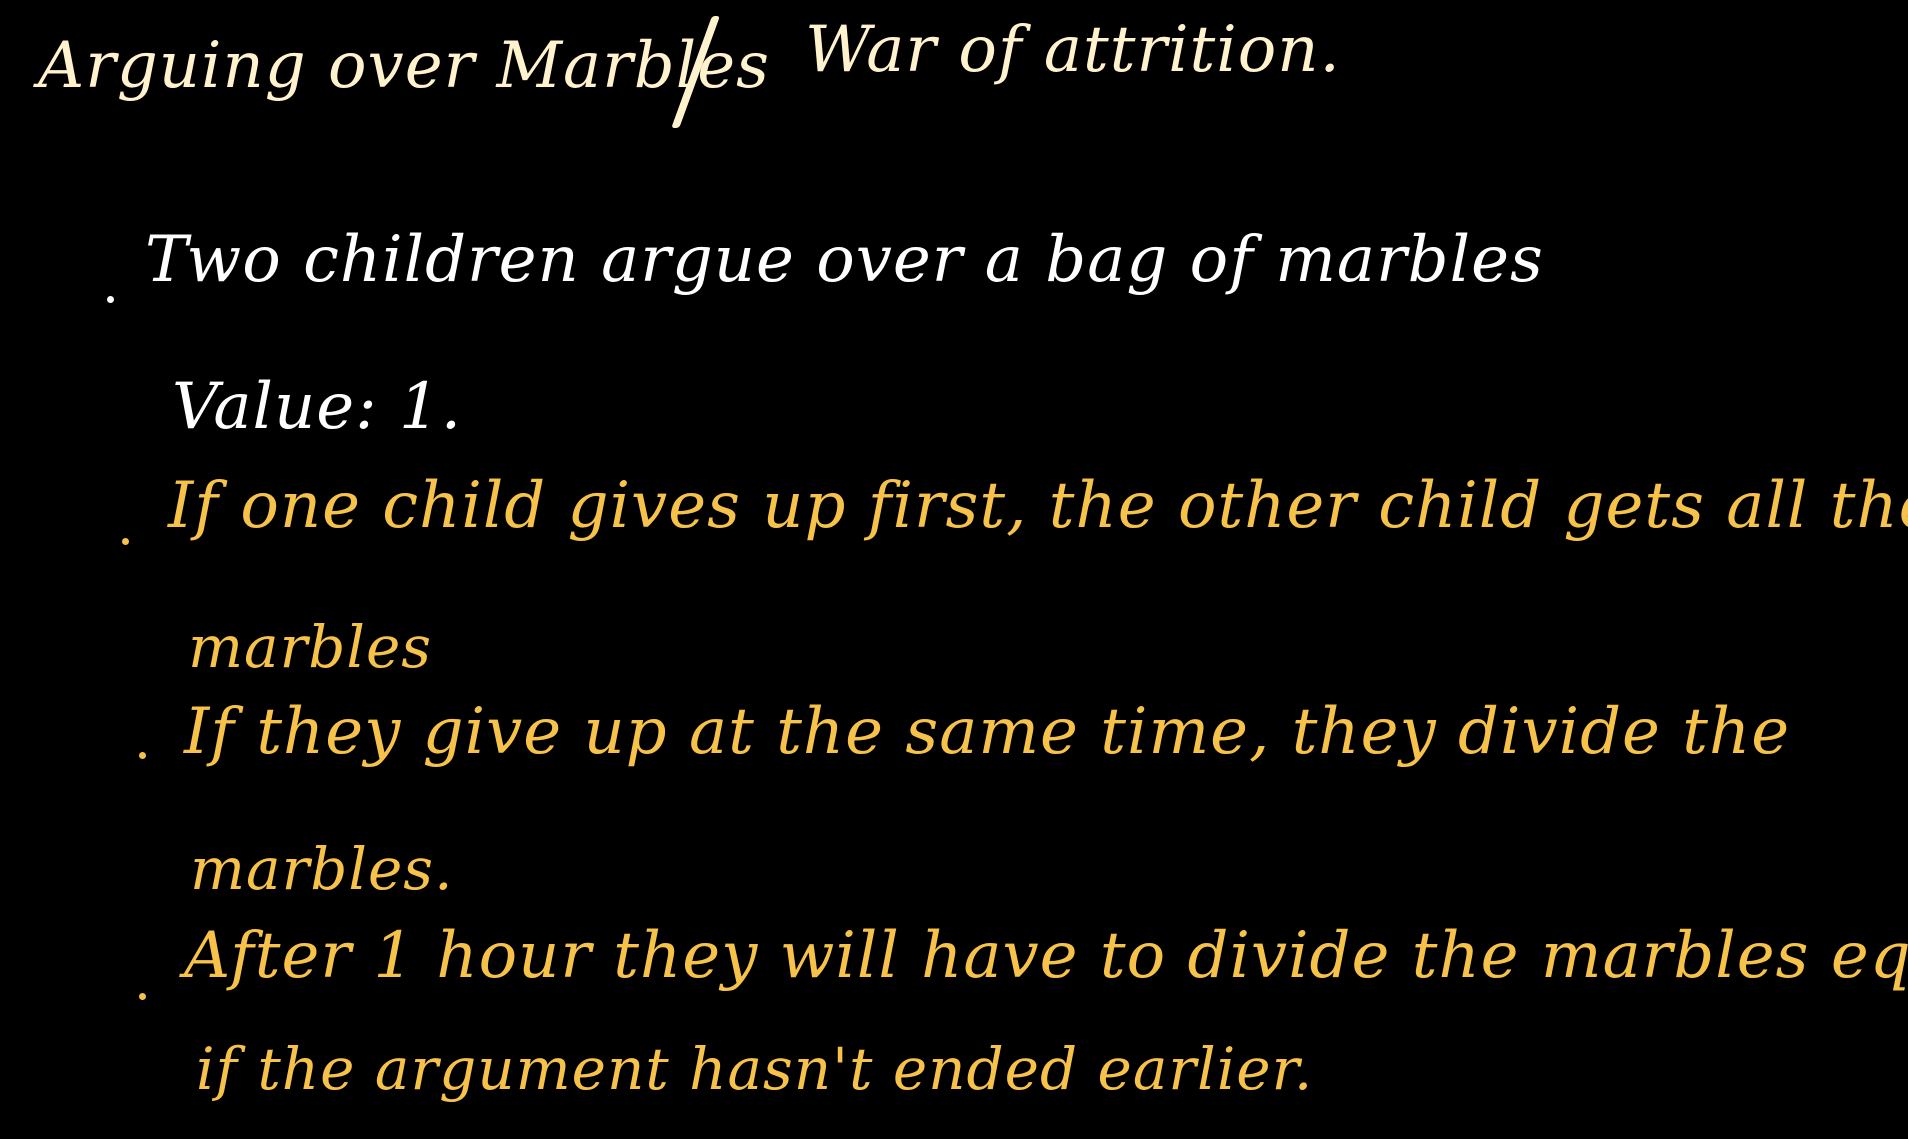 The height and width of the screenshot is (1139, 1908). What do you see at coordinates (404, 66) in the screenshot?
I see `title-left: Arguing over Marbles` at bounding box center [404, 66].